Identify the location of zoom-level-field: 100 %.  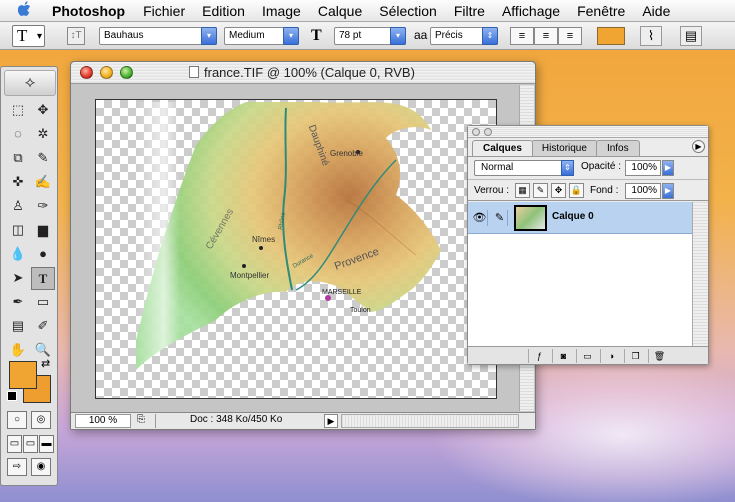
(103, 421).